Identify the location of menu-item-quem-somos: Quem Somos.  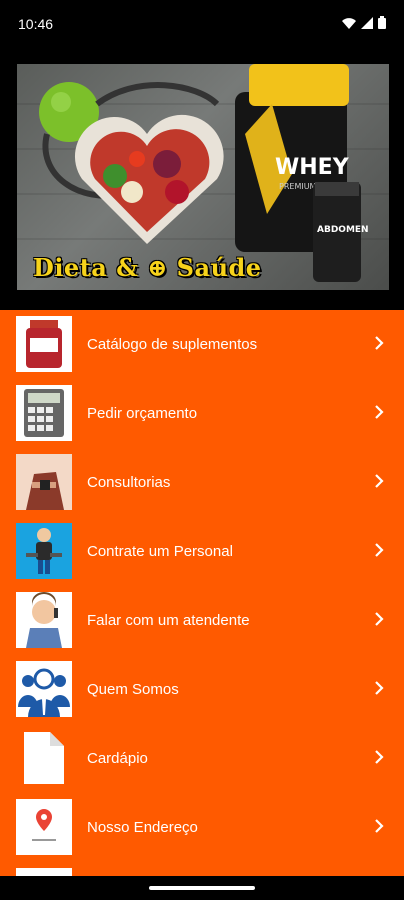
(202, 689).